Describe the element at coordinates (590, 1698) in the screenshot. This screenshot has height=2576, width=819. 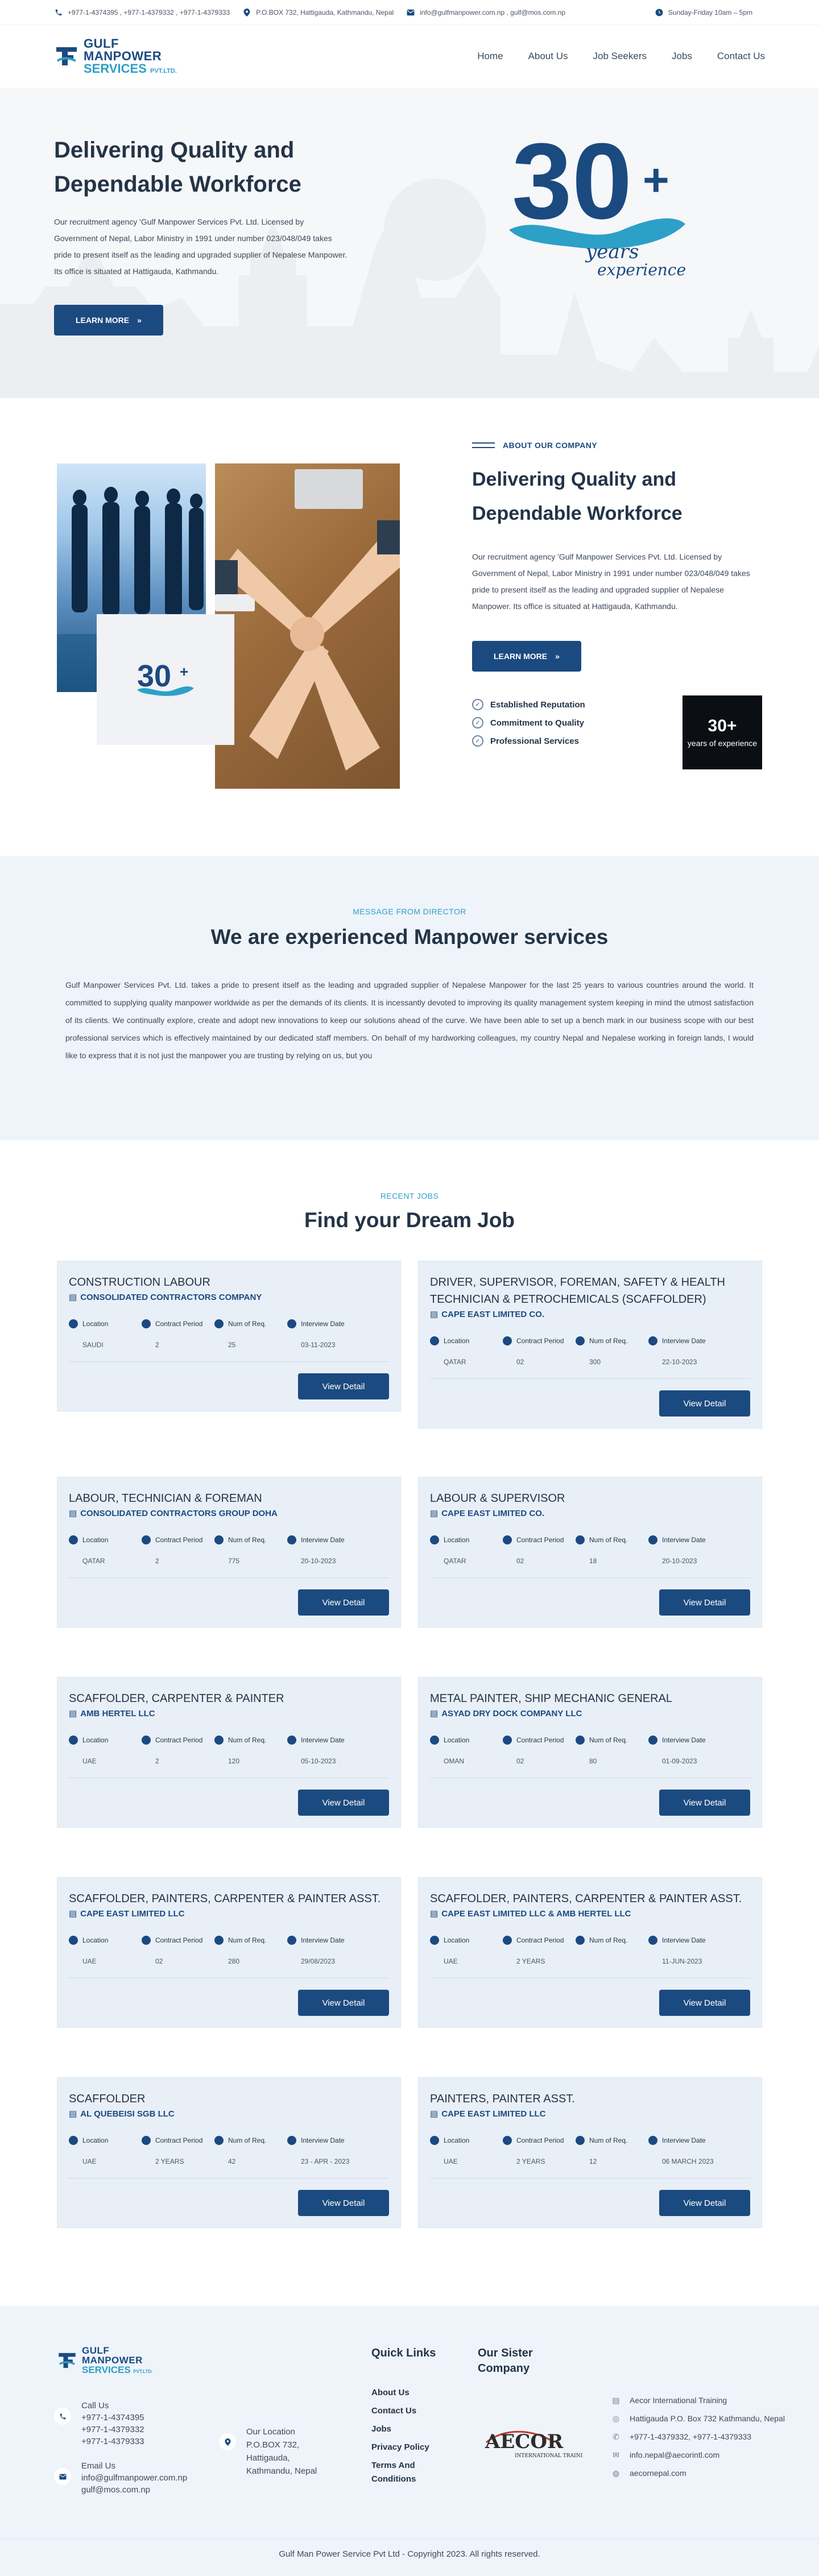
I see `job-title: METAL PAINTER, SHIP MECHANIC GENERAL` at that location.